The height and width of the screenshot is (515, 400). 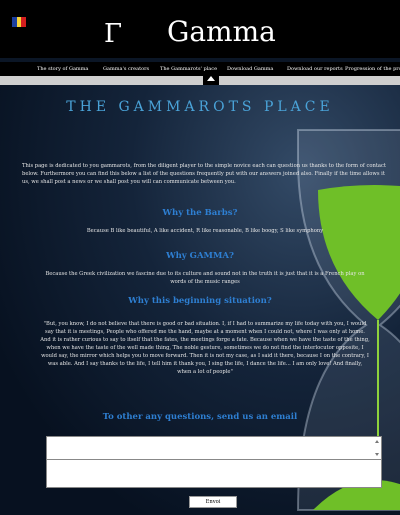 I want to click on nav-item-progression: Progression of the project, so click(x=372, y=69).